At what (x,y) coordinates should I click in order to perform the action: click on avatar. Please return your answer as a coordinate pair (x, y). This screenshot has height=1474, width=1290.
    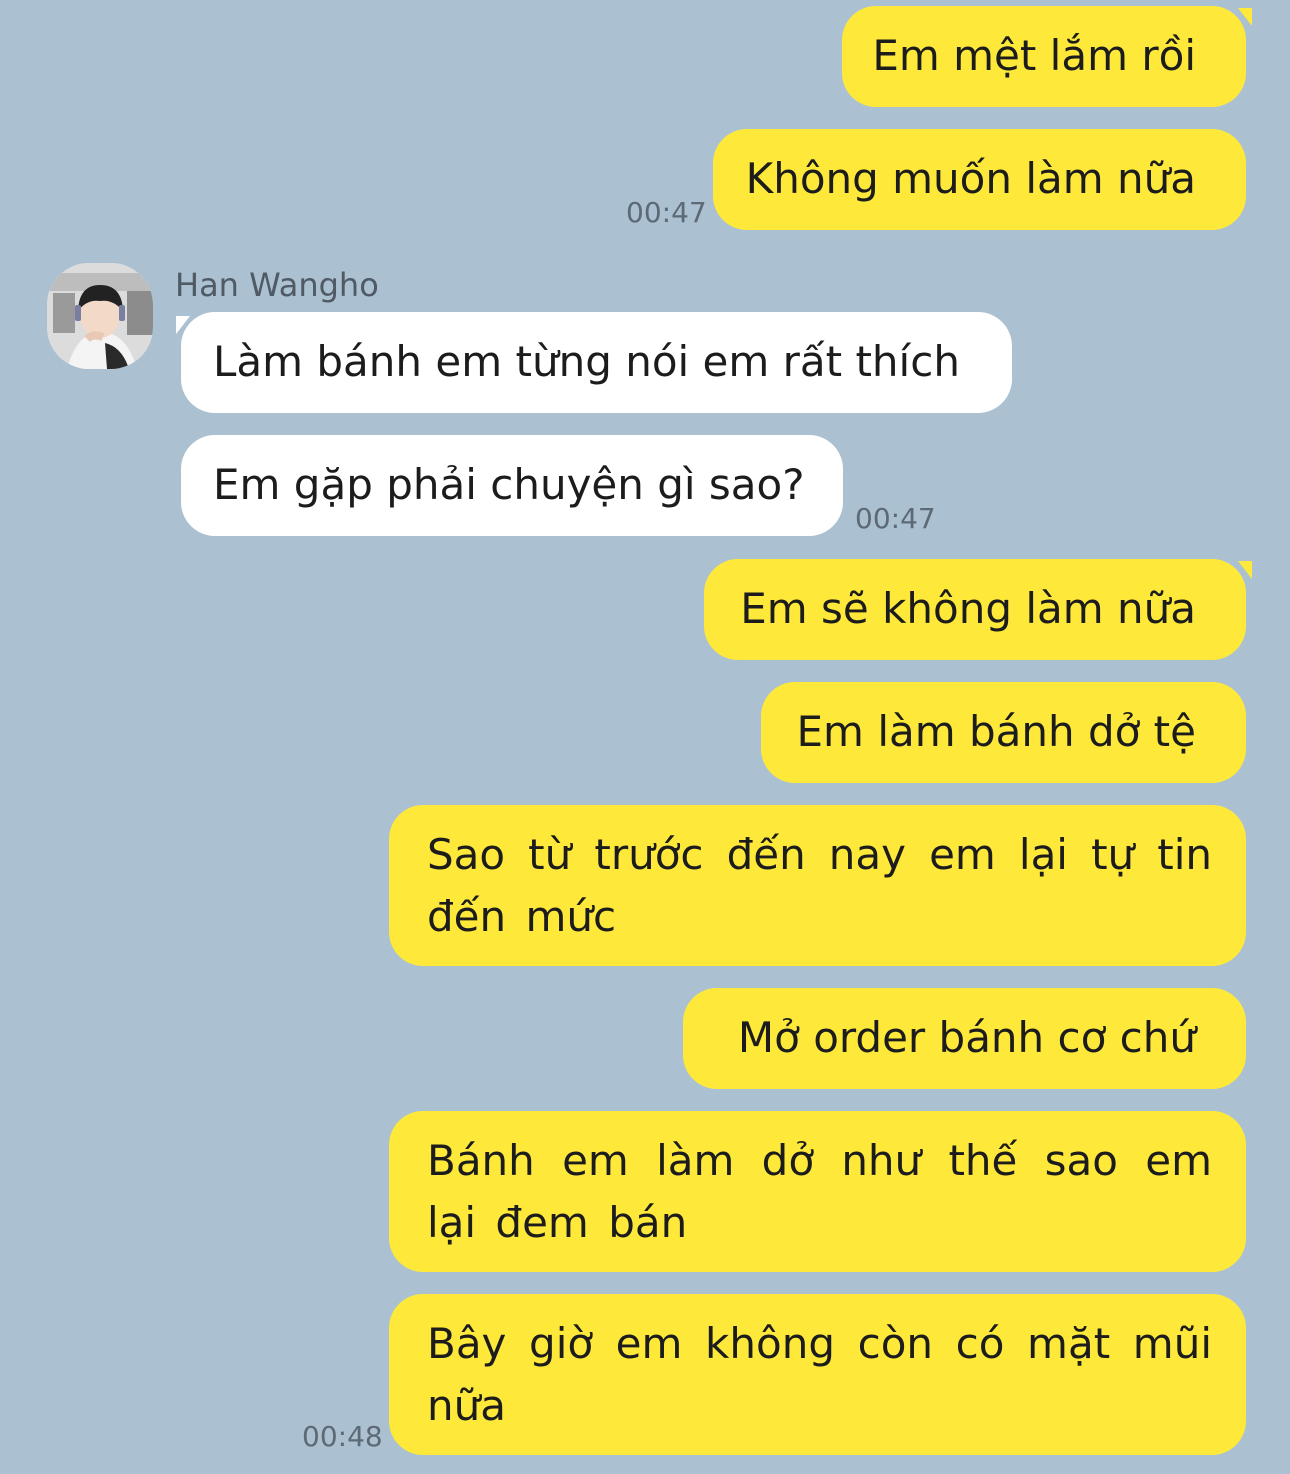
    Looking at the image, I should click on (100, 316).